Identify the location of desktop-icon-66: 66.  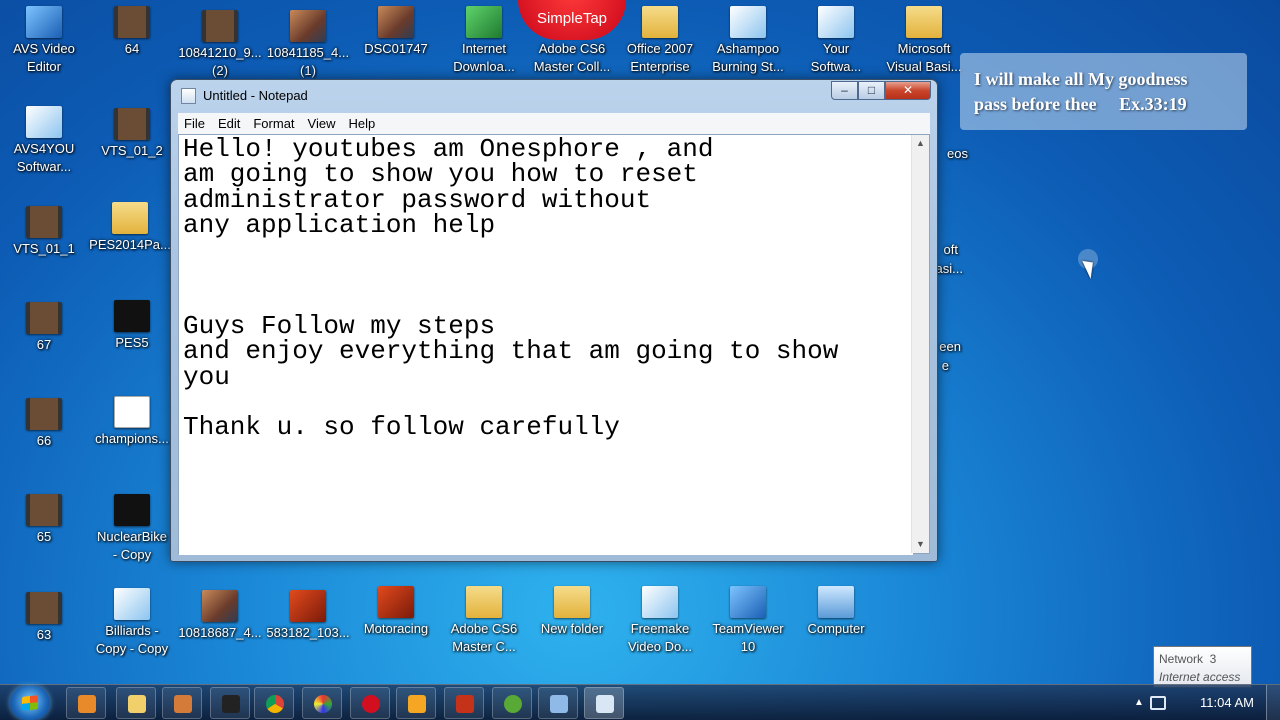
(44, 424).